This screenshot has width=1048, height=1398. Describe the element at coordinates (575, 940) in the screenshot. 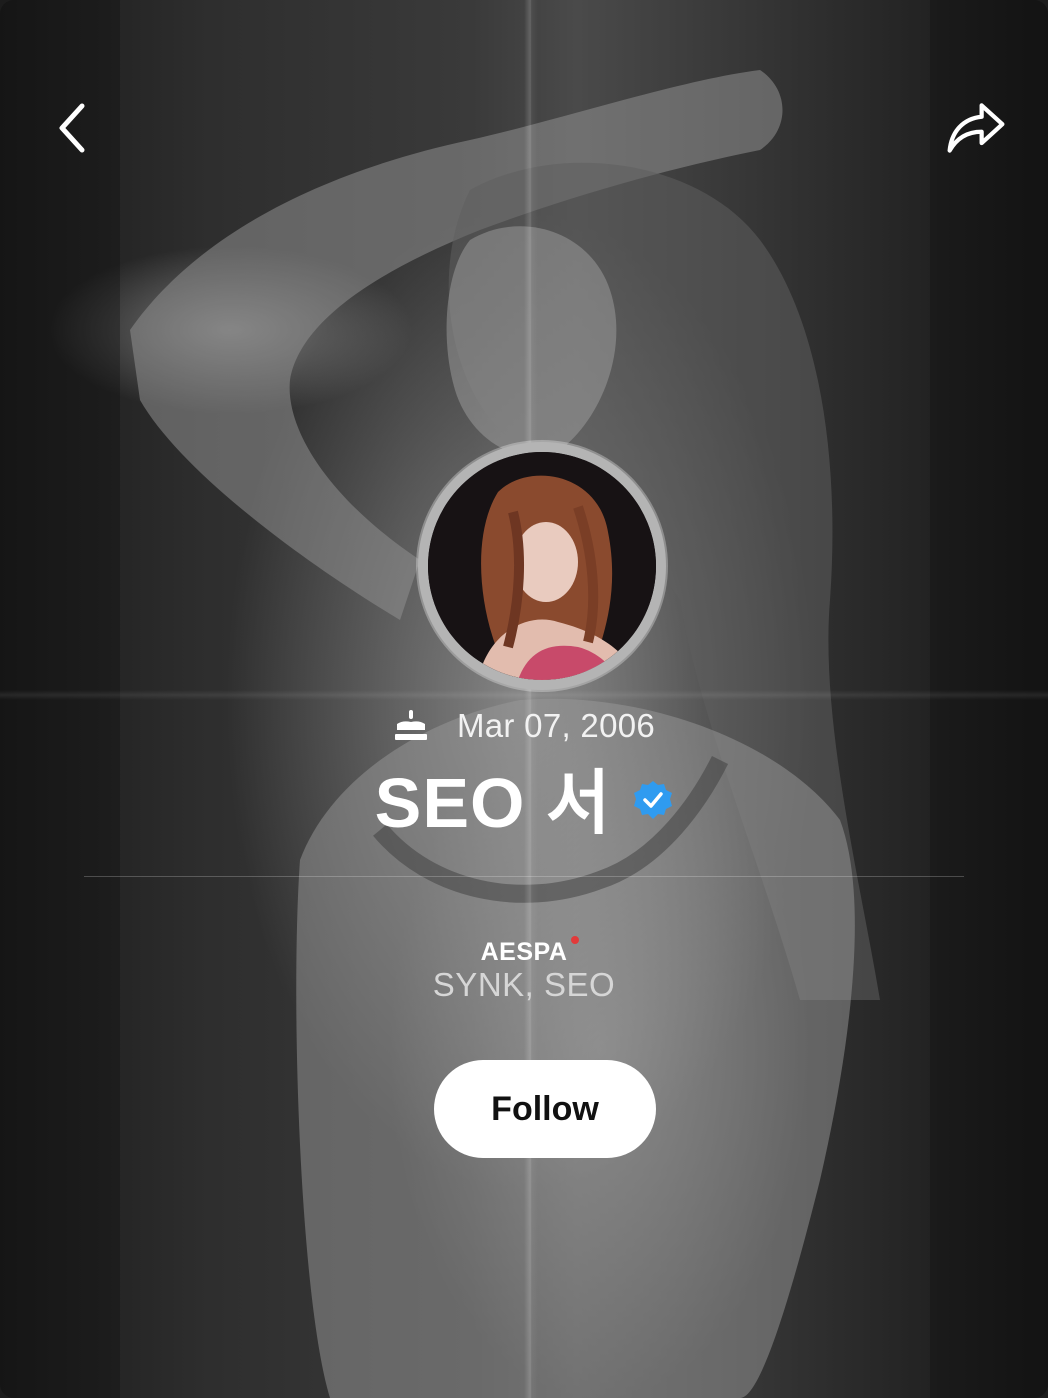

I see `group-accent-dot` at that location.